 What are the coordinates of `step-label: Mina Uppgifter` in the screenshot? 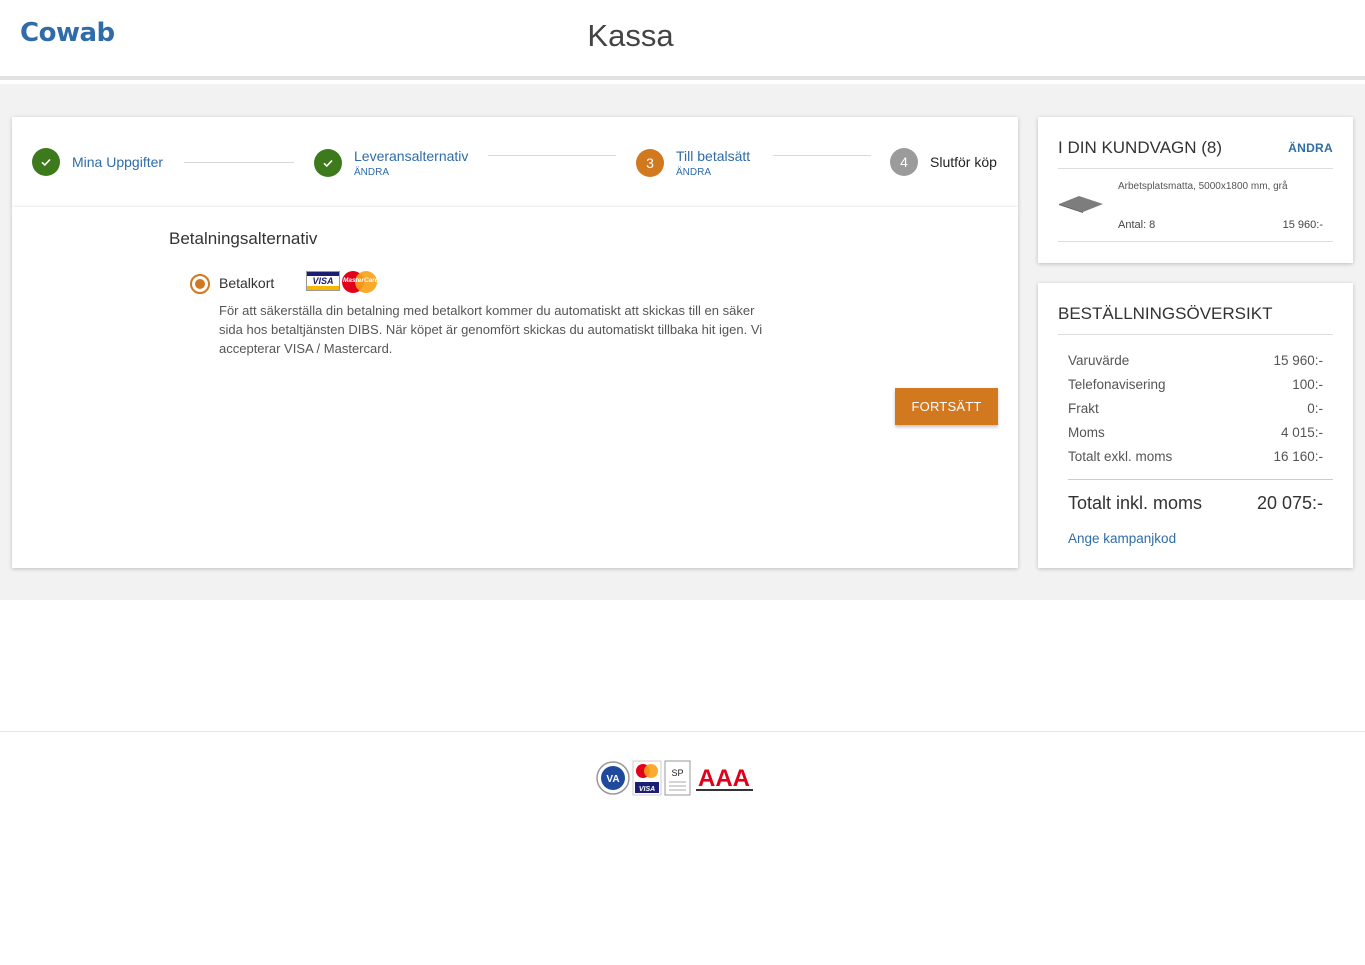 It's located at (118, 162).